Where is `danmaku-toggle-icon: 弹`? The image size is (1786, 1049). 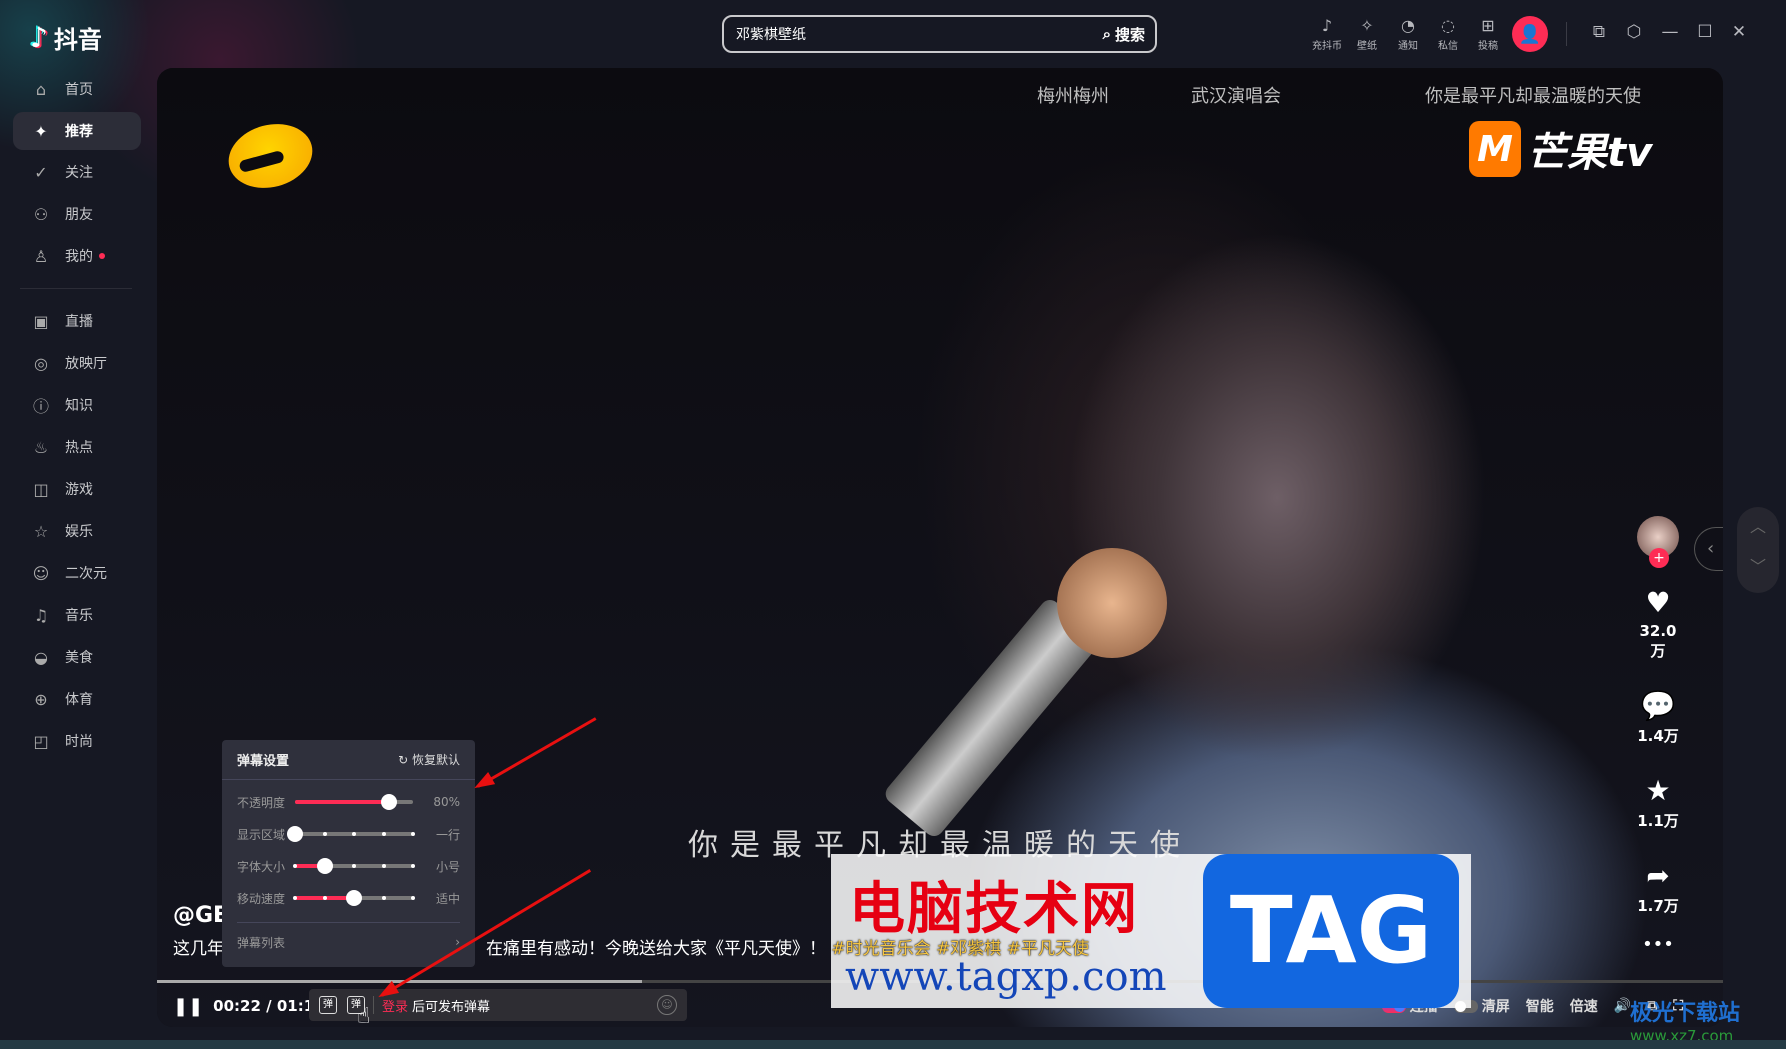
danmaku-toggle-icon: 弹 is located at coordinates (328, 1005).